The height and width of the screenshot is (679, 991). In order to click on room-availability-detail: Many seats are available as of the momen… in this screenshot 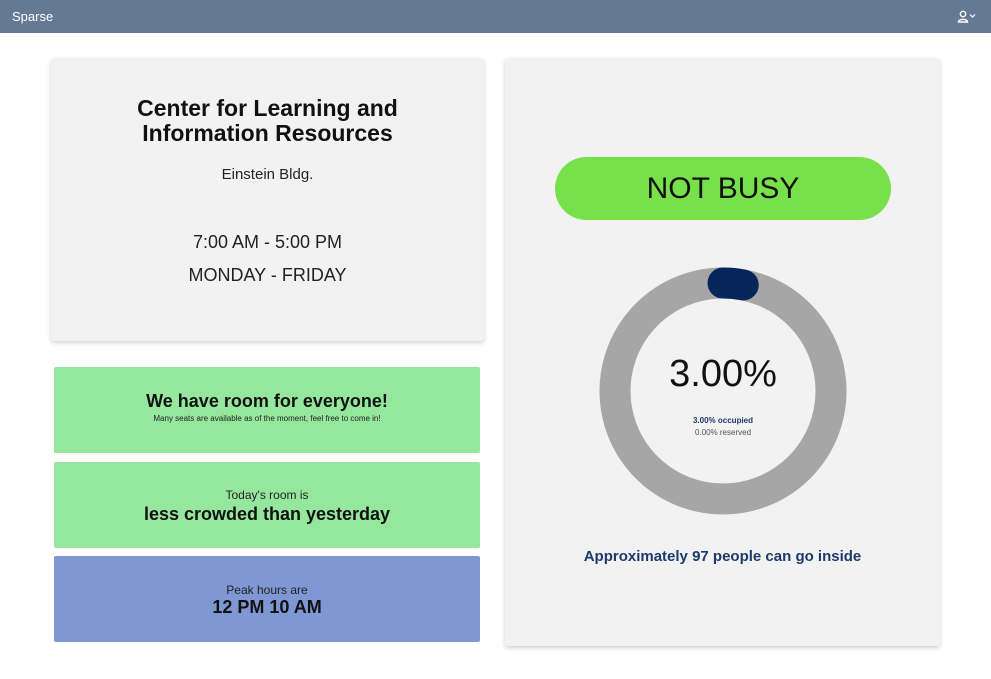, I will do `click(267, 418)`.